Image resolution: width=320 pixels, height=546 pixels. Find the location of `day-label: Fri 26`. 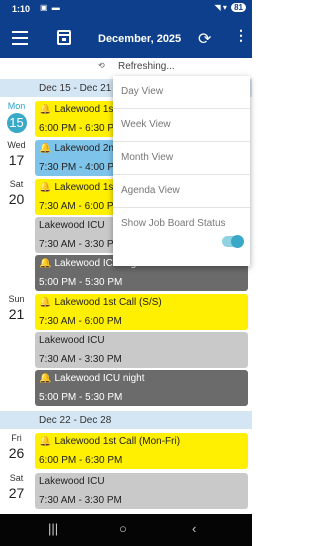

day-label: Fri 26 is located at coordinates (16, 447).